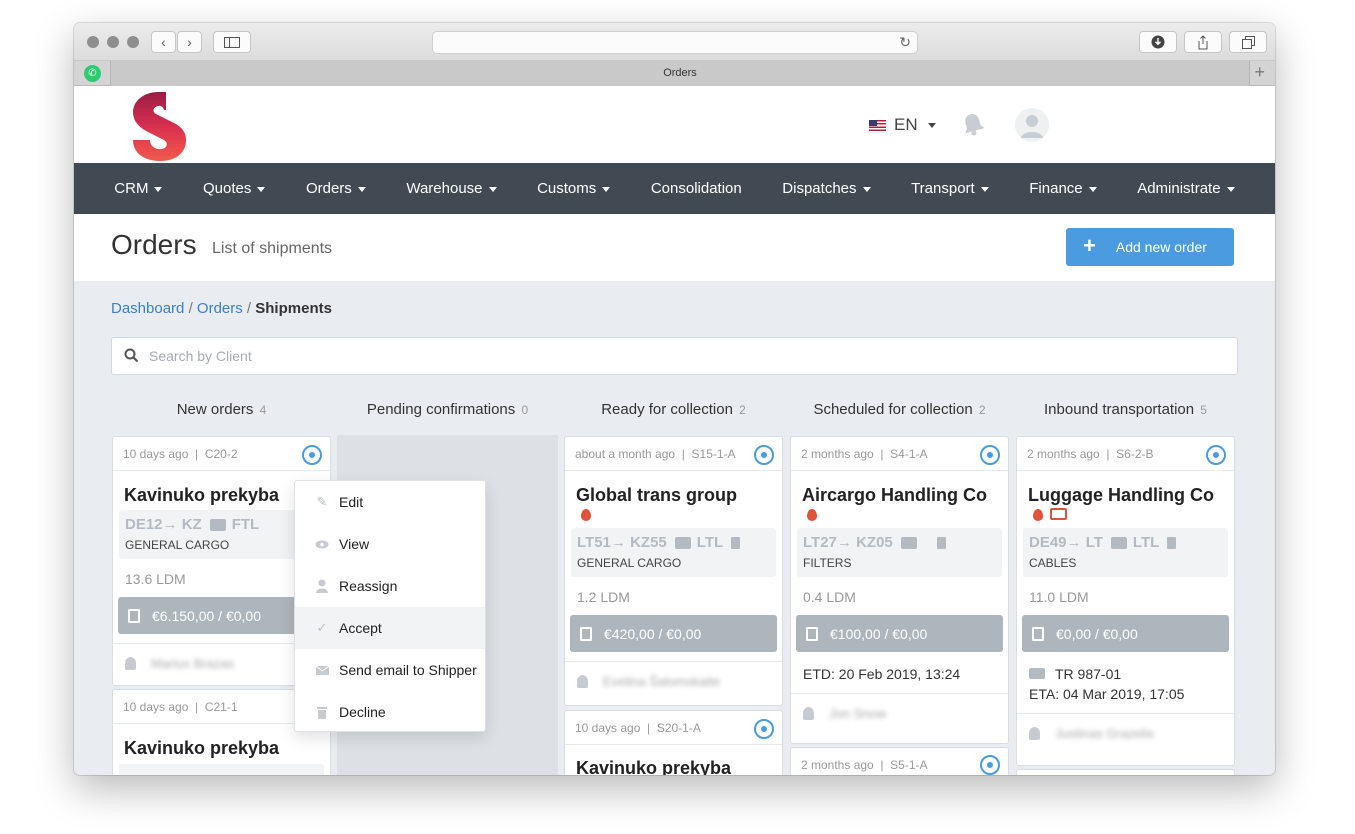 Image resolution: width=1355 pixels, height=834 pixels. What do you see at coordinates (1186, 188) in the screenshot?
I see `nav-item-administrate: Administrate` at bounding box center [1186, 188].